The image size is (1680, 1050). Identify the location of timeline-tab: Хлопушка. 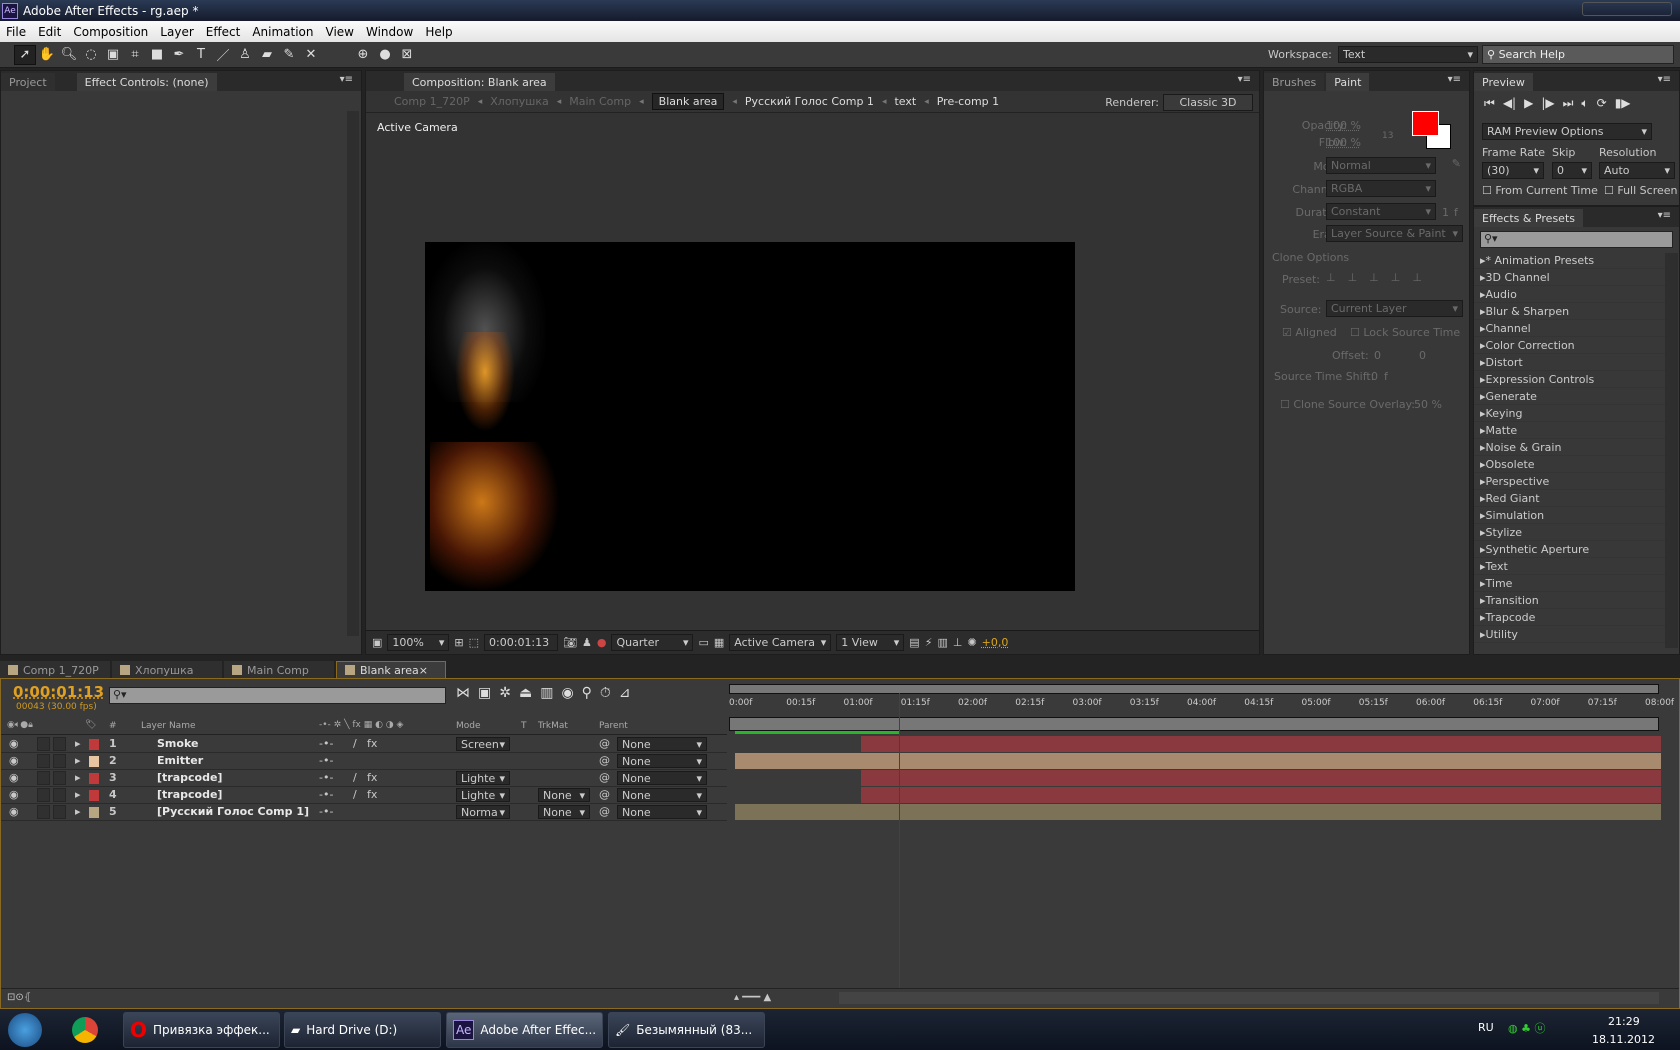
(167, 670).